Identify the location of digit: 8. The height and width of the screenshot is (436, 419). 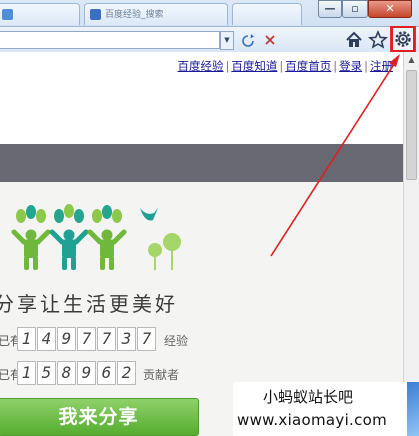
(66, 373).